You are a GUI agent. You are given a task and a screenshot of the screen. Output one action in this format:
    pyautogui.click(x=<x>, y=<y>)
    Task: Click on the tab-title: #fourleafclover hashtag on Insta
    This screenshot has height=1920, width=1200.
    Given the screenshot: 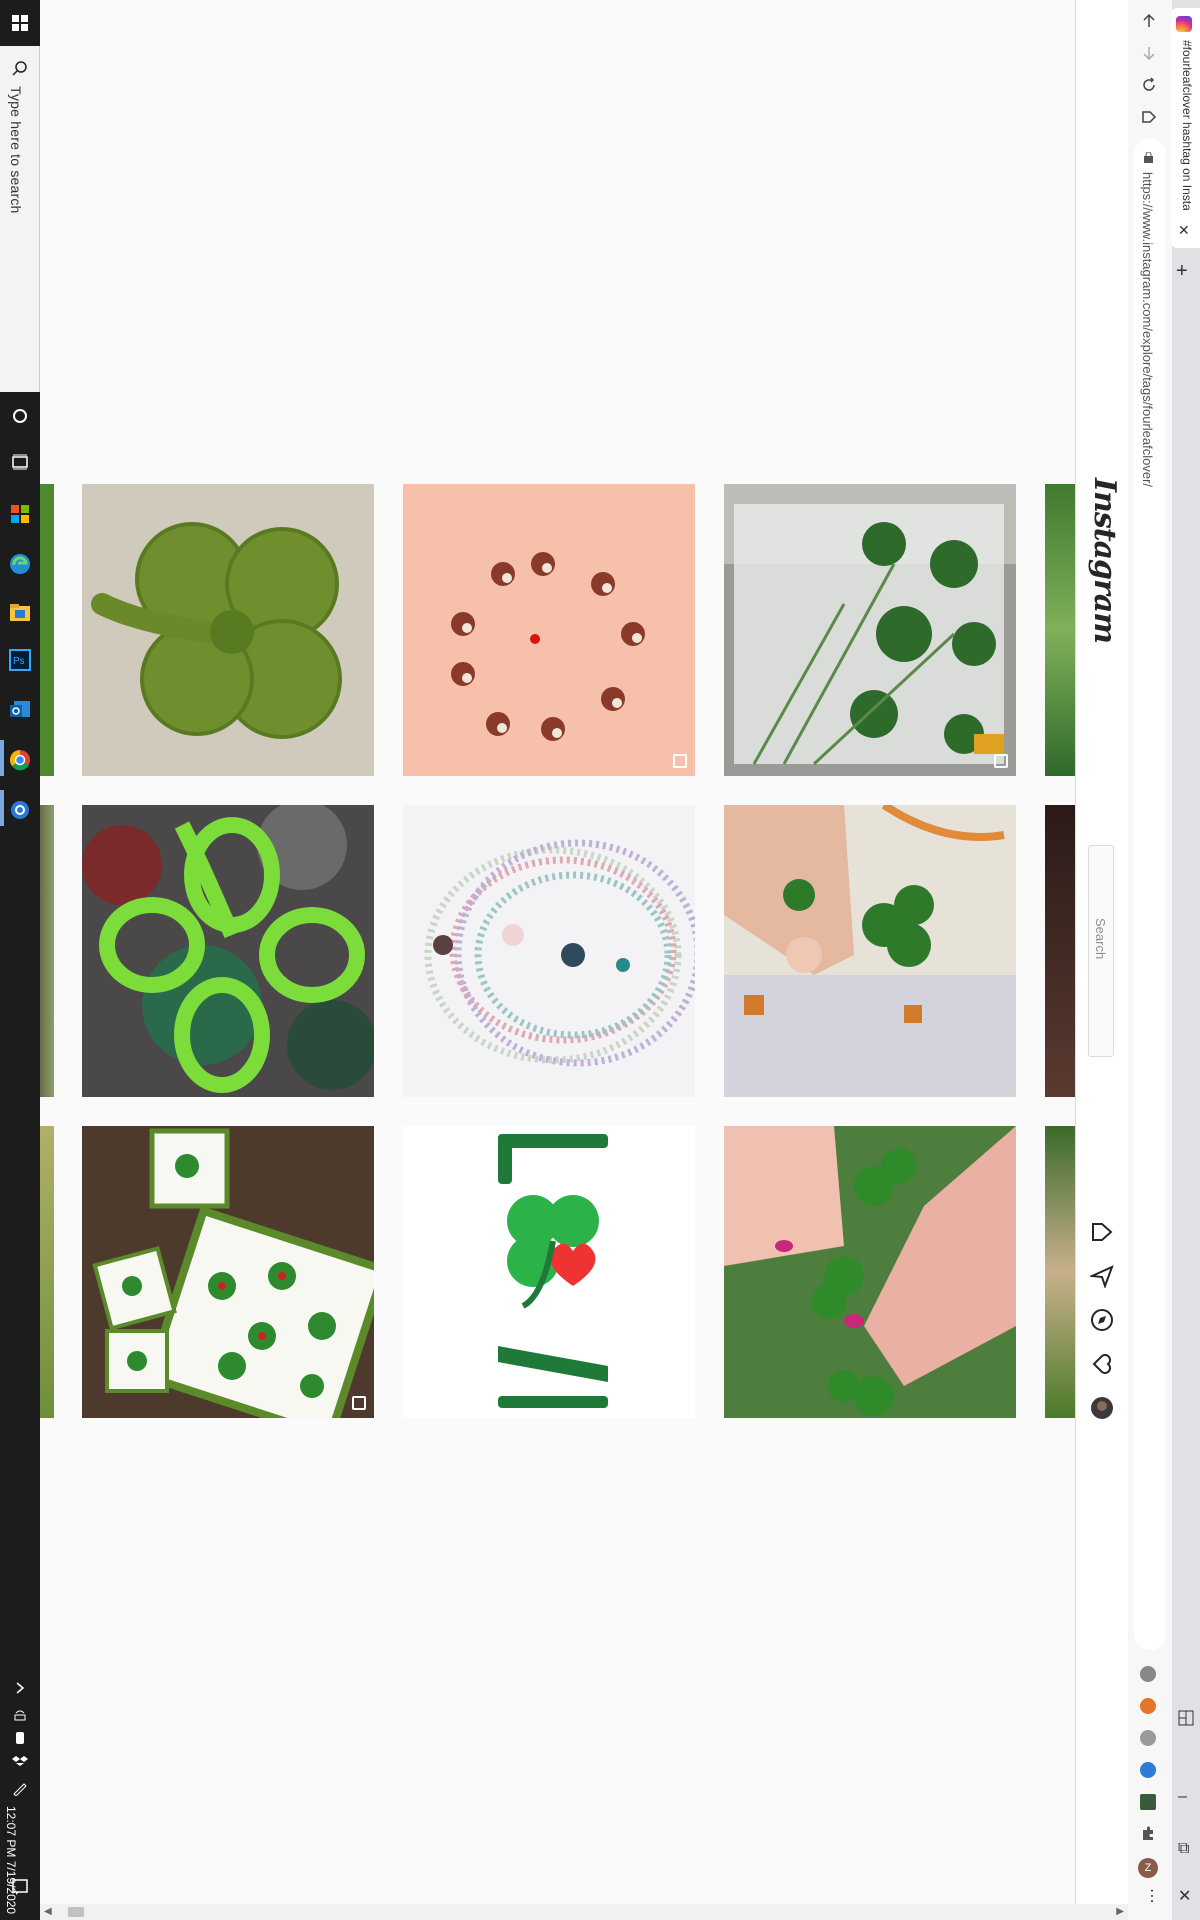 What is the action you would take?
    pyautogui.click(x=1187, y=125)
    